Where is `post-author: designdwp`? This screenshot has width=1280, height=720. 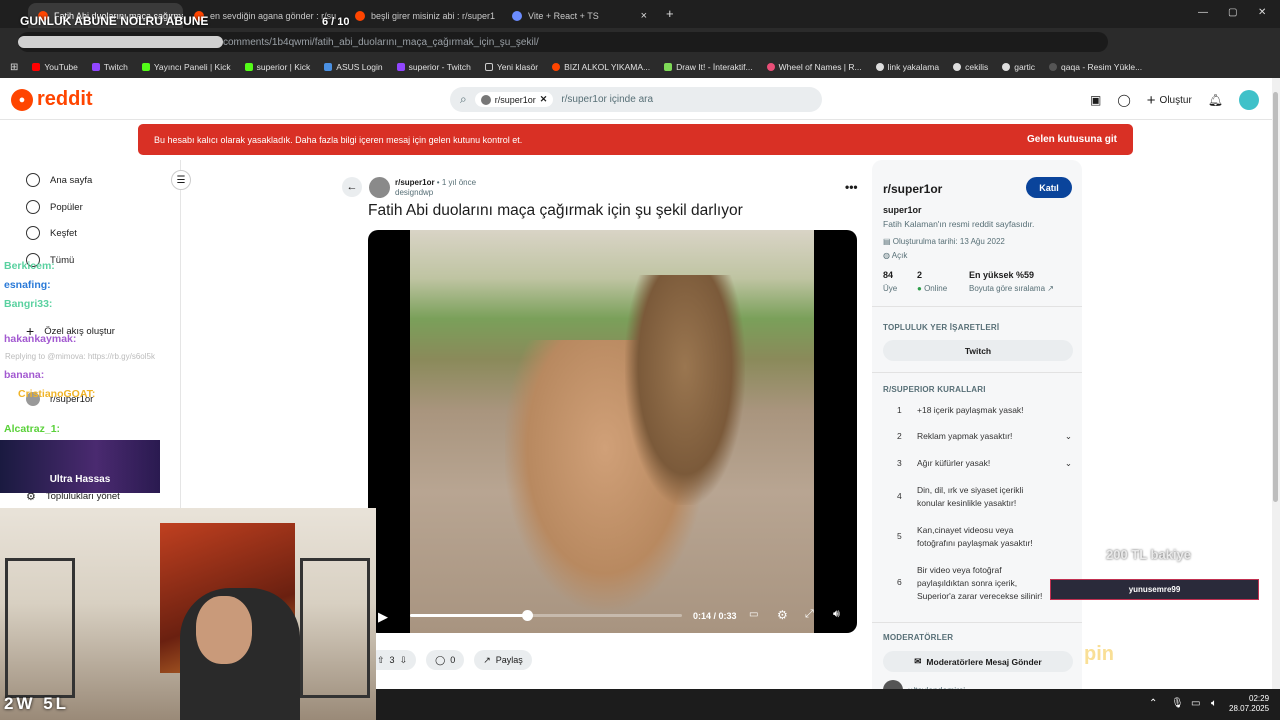 post-author: designdwp is located at coordinates (414, 192).